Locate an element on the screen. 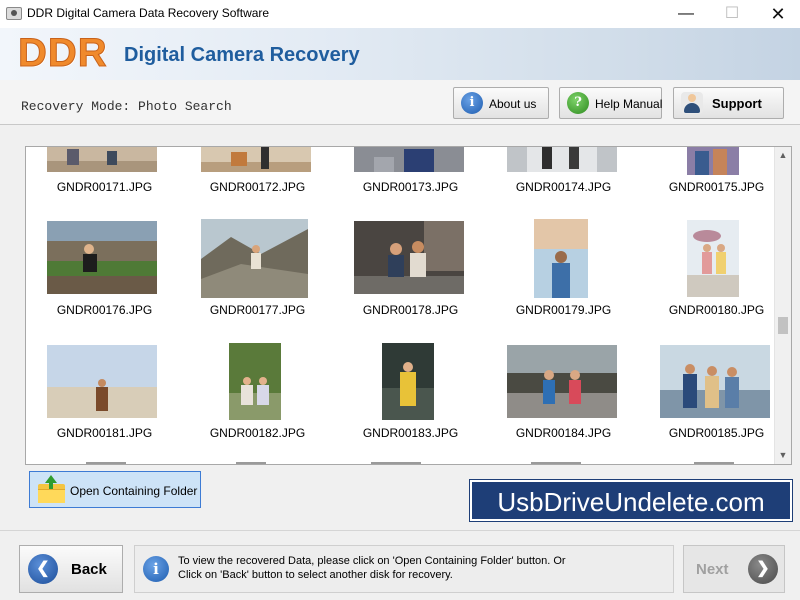 This screenshot has width=800, height=600. app-camera-icon is located at coordinates (14, 13).